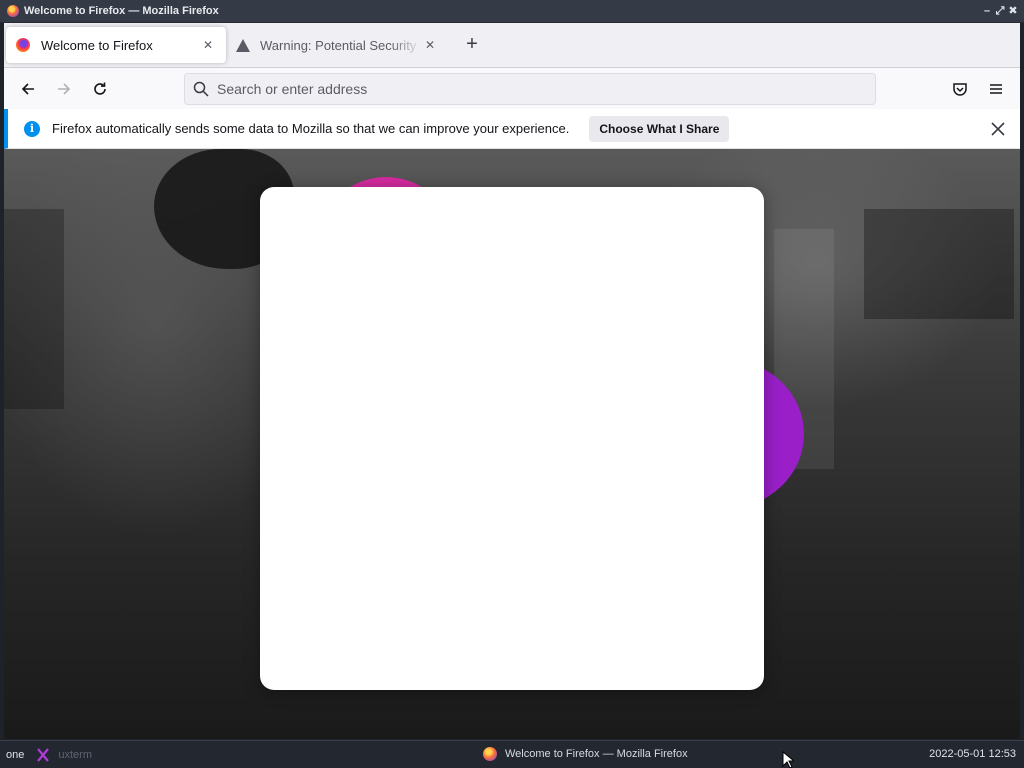  I want to click on hamburger-menu-icon, so click(996, 89).